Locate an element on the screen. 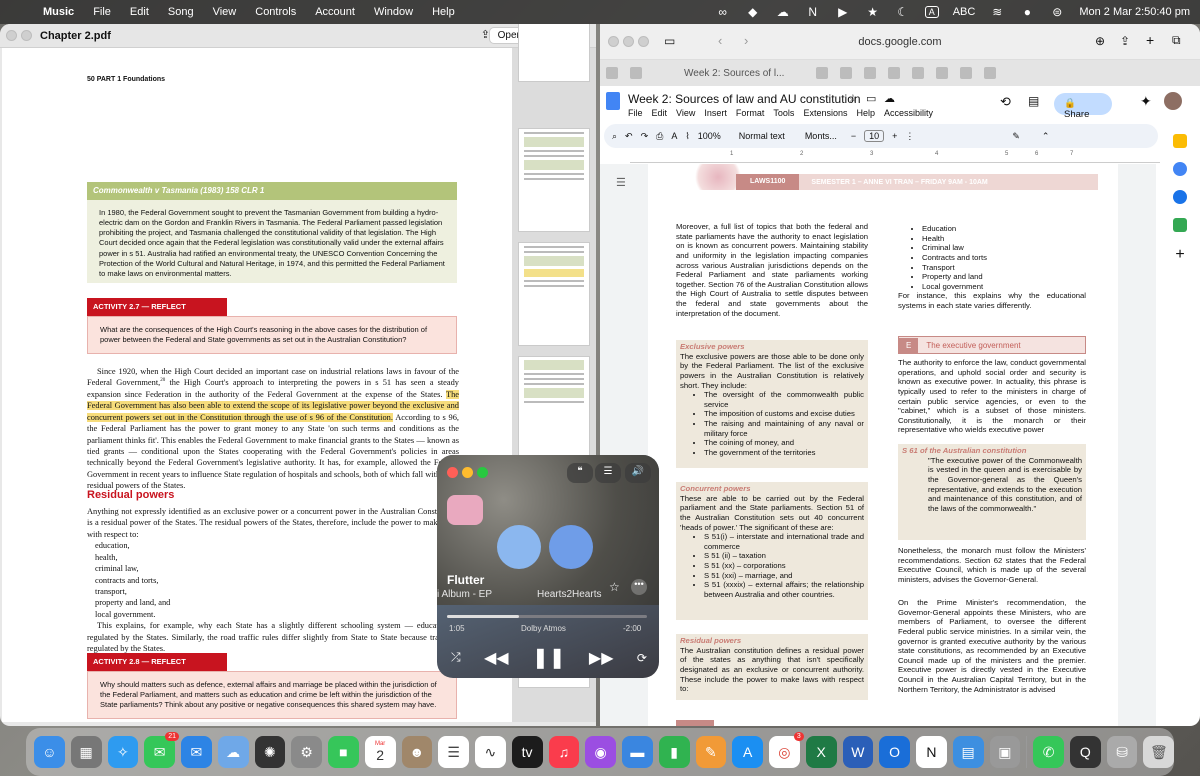 This screenshot has width=1200, height=776. redo-icon: ↷ is located at coordinates (645, 136).